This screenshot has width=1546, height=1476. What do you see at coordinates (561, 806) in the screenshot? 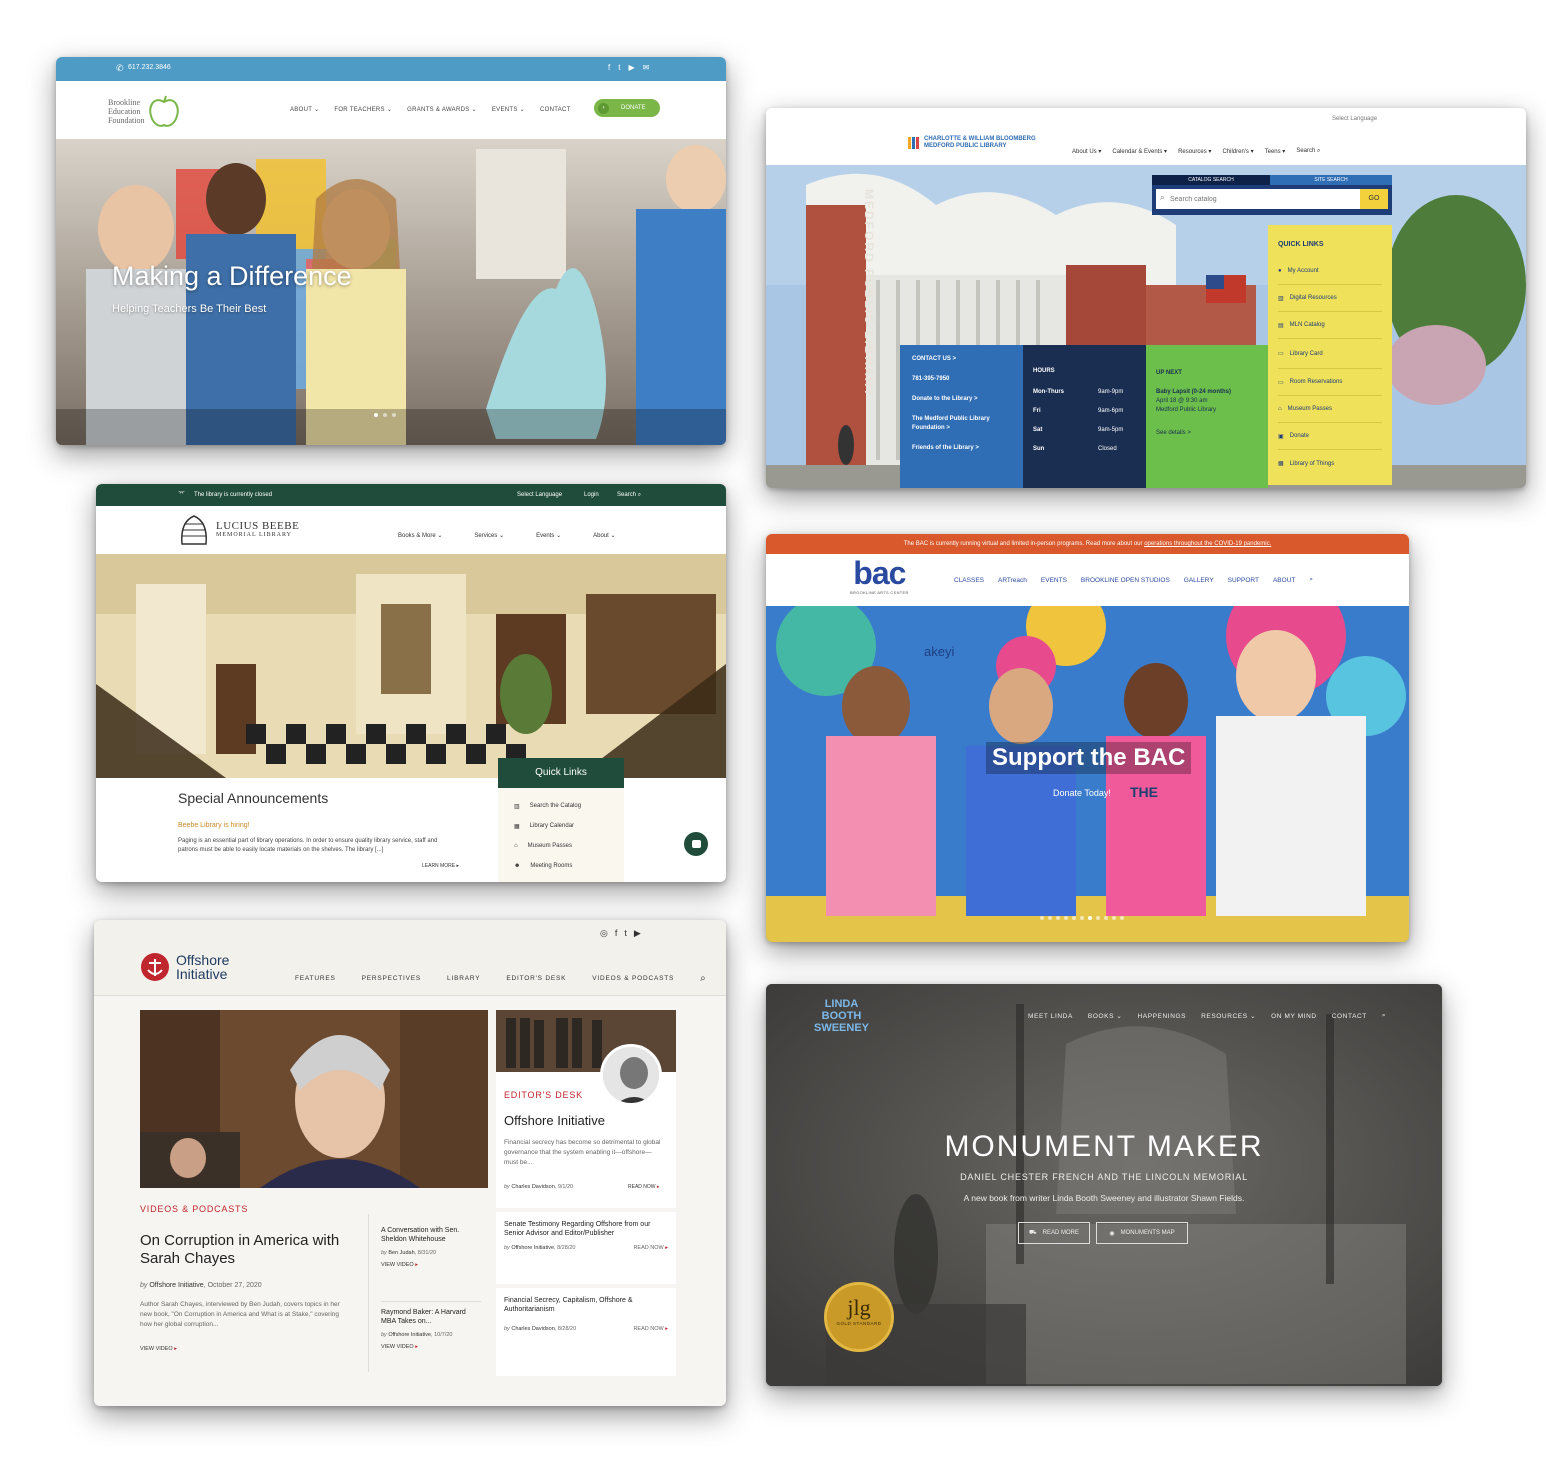
I see `quick-link-search-catalog: ▥ Search the Catalog` at bounding box center [561, 806].